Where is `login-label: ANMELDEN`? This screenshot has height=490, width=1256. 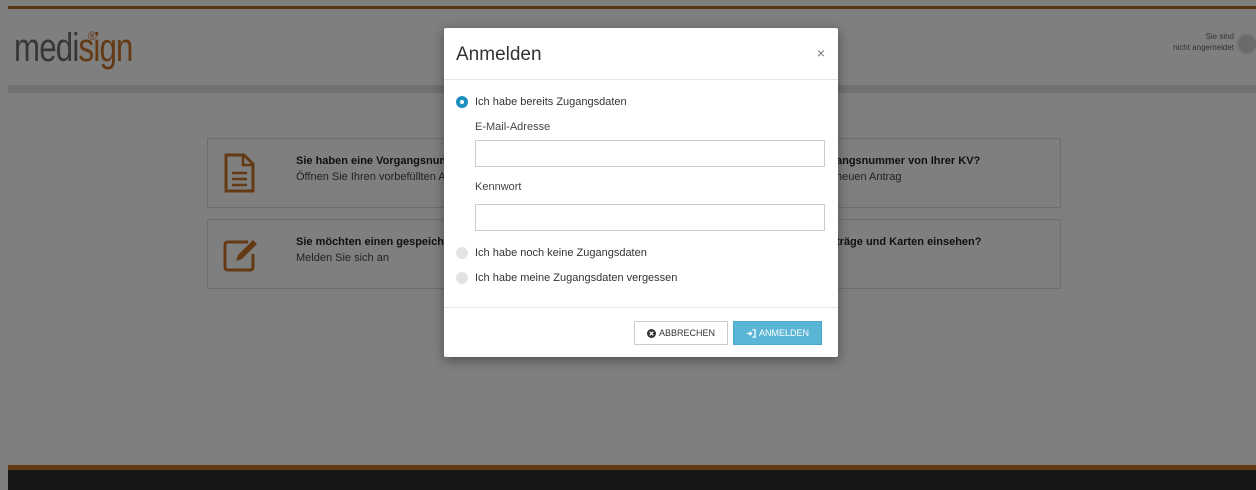
login-label: ANMELDEN is located at coordinates (783, 333).